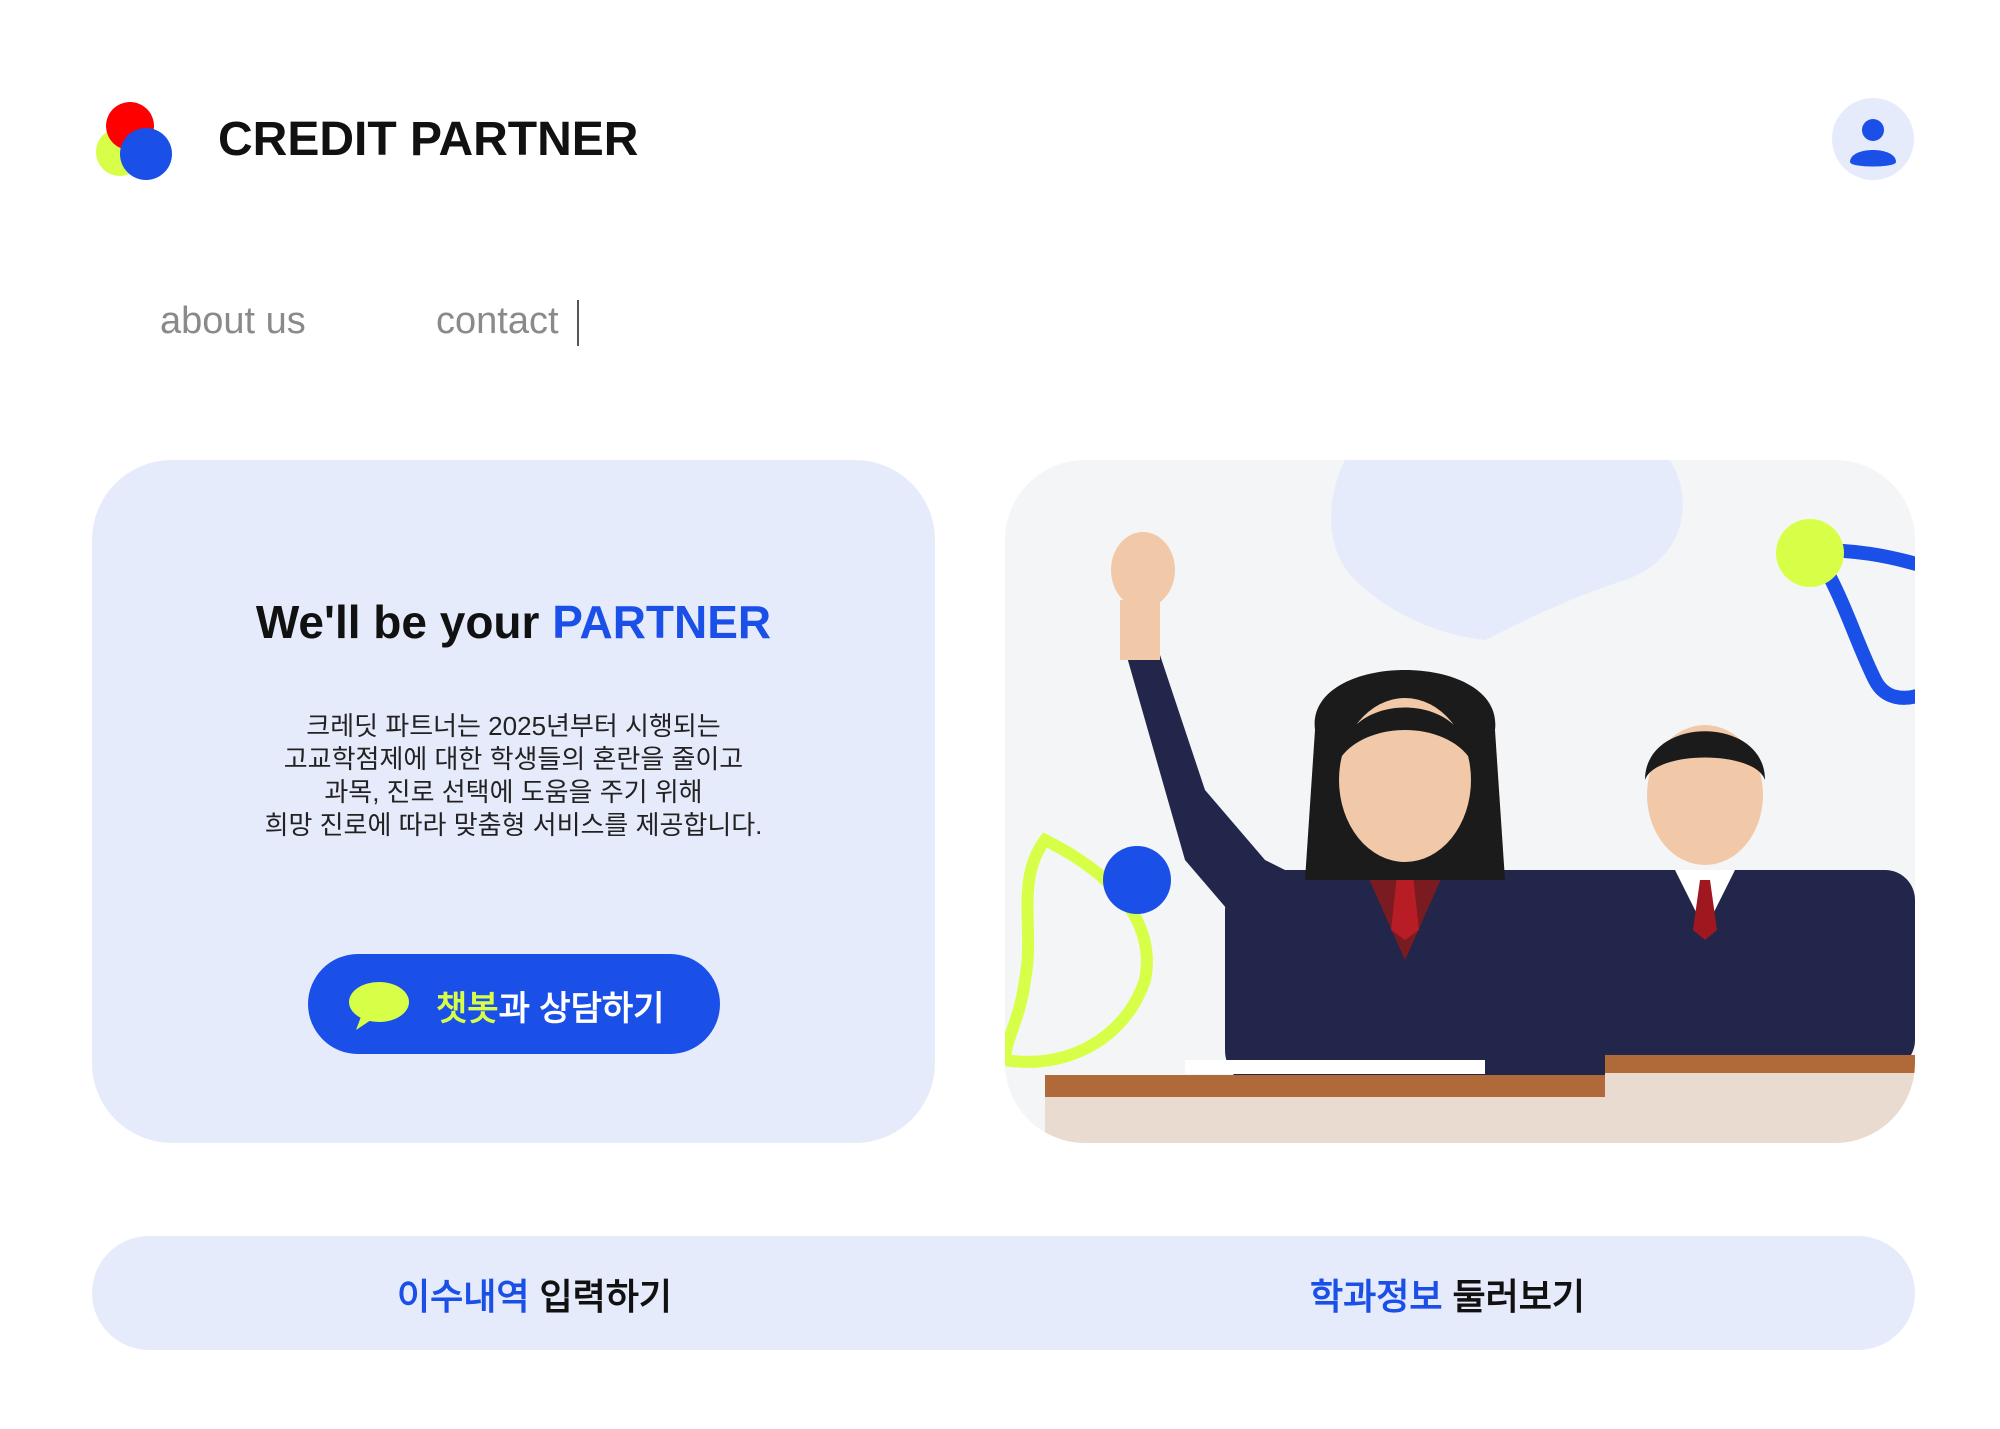 Image resolution: width=2000 pixels, height=1429 pixels. Describe the element at coordinates (513, 792) in the screenshot. I see `hero-description-line: 과목, 진로 선택에 도움을 주기 위해` at that location.